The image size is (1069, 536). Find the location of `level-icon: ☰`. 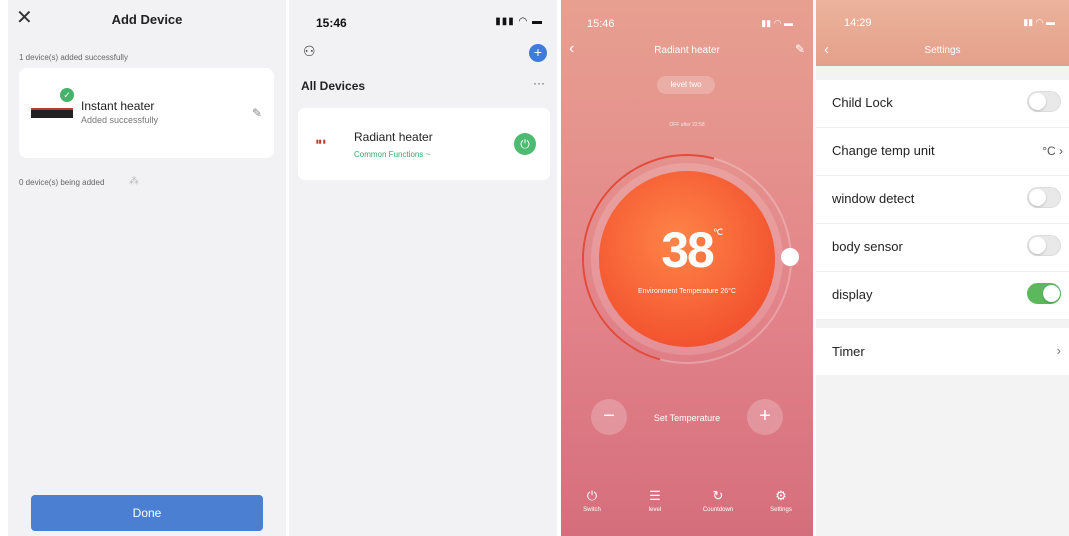

level-icon: ☰ is located at coordinates (655, 495).